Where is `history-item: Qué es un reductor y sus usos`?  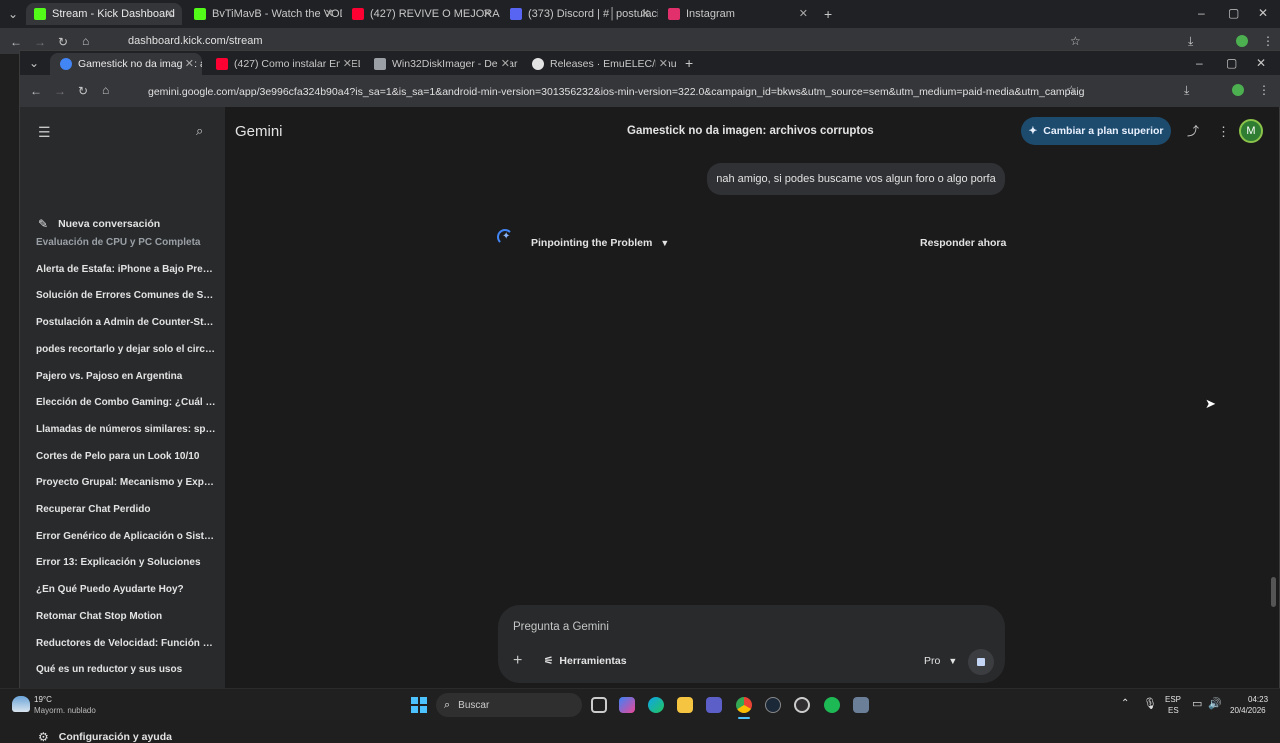
history-item: Qué es un reductor y sus usos is located at coordinates (126, 669).